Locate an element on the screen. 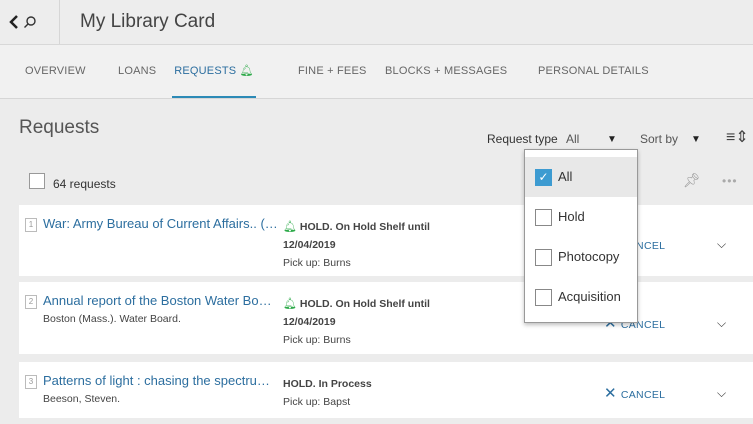 This screenshot has width=753, height=424. dropdown-option-photocopy: Photocopy is located at coordinates (581, 257).